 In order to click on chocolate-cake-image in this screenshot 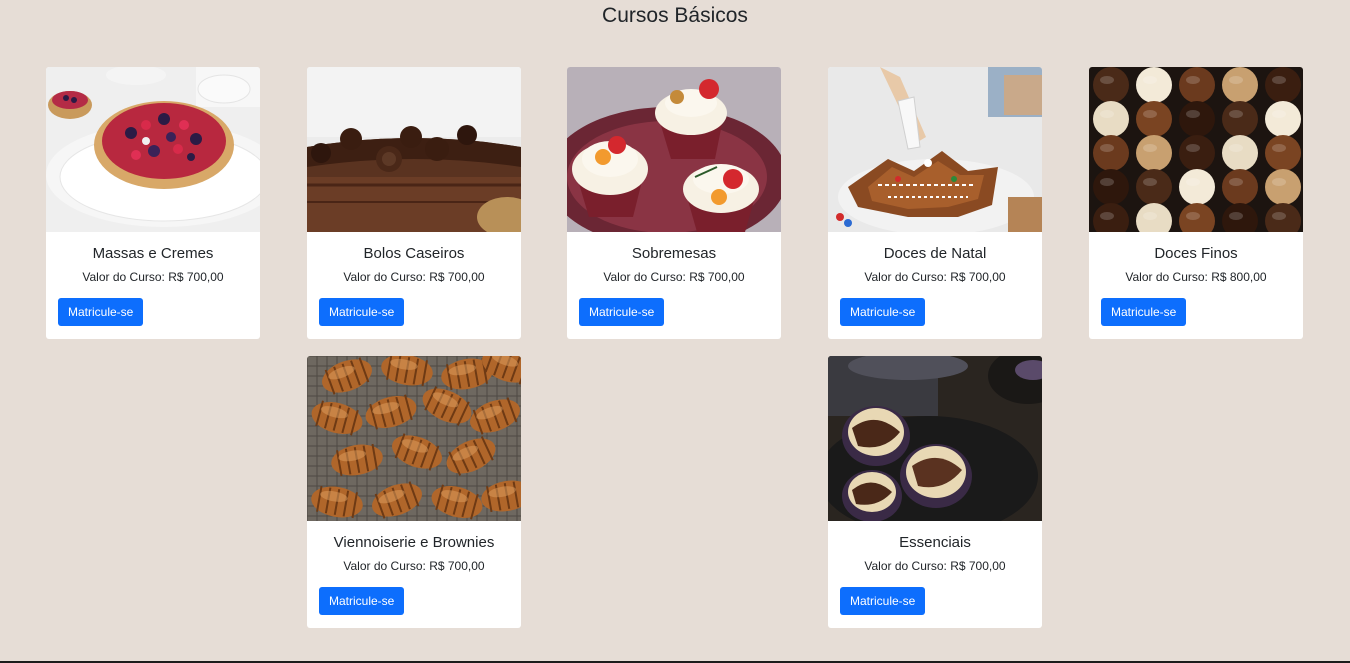, I will do `click(414, 149)`.